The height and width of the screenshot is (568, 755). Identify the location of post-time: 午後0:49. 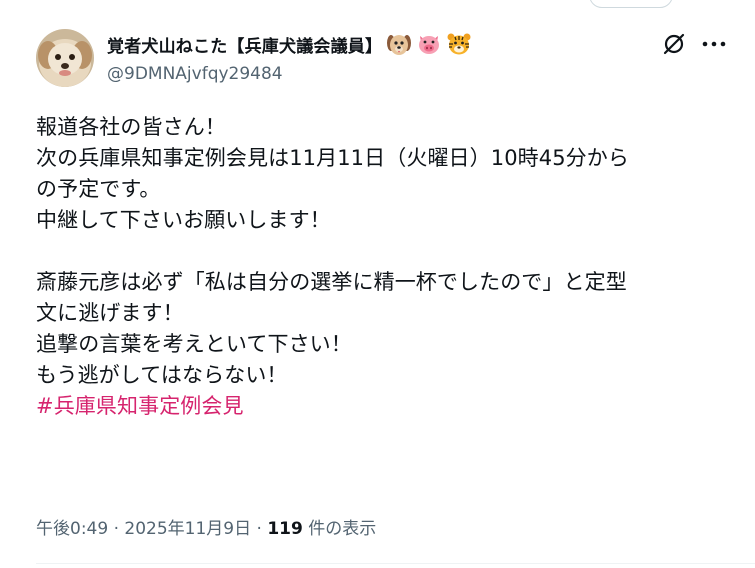
(72, 529).